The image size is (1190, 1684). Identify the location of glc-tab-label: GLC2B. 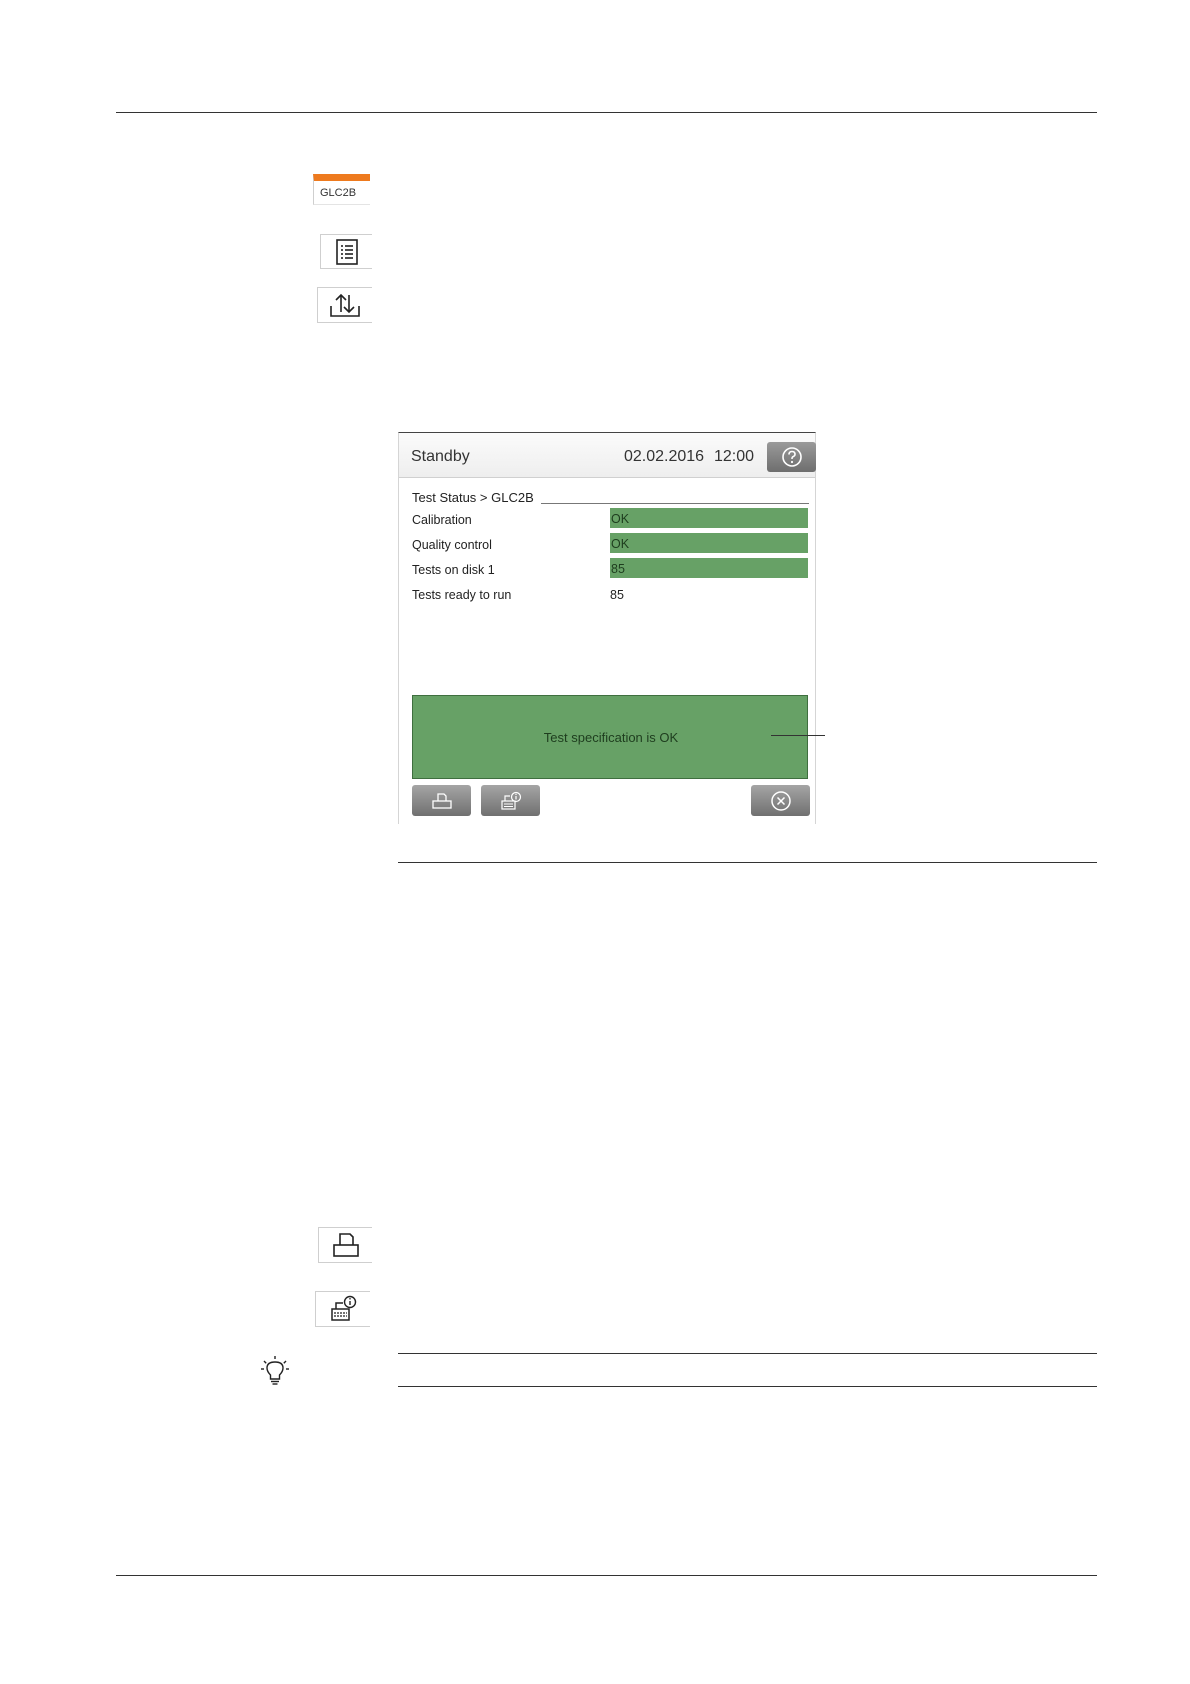
(338, 193).